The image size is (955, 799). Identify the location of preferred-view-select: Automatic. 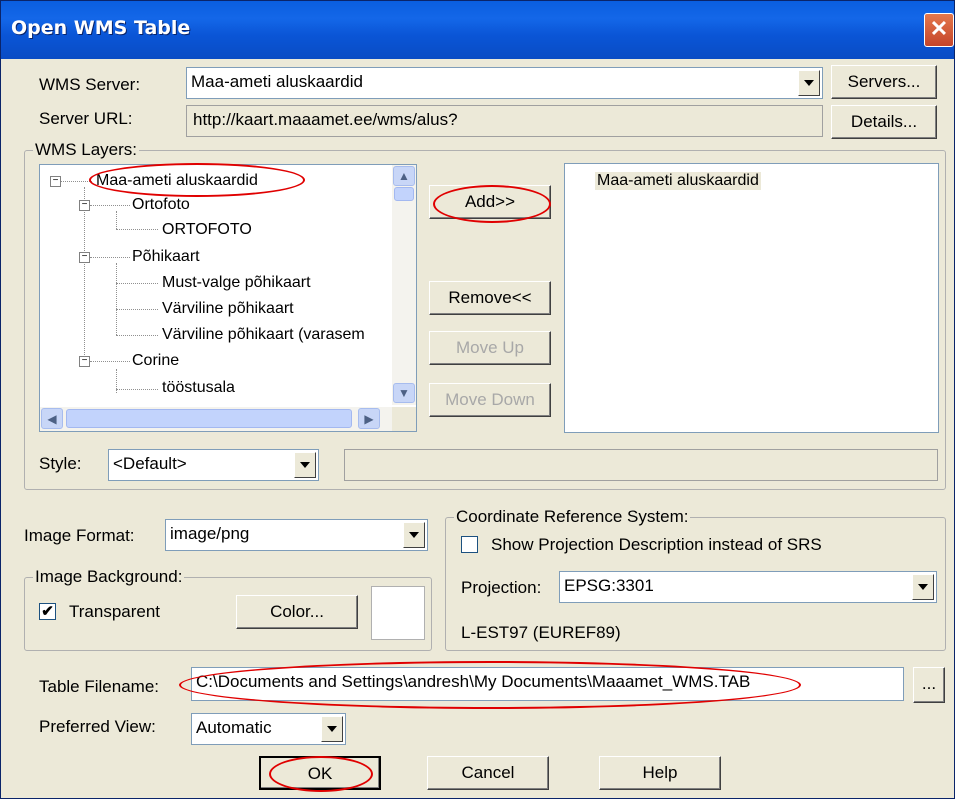
(268, 729).